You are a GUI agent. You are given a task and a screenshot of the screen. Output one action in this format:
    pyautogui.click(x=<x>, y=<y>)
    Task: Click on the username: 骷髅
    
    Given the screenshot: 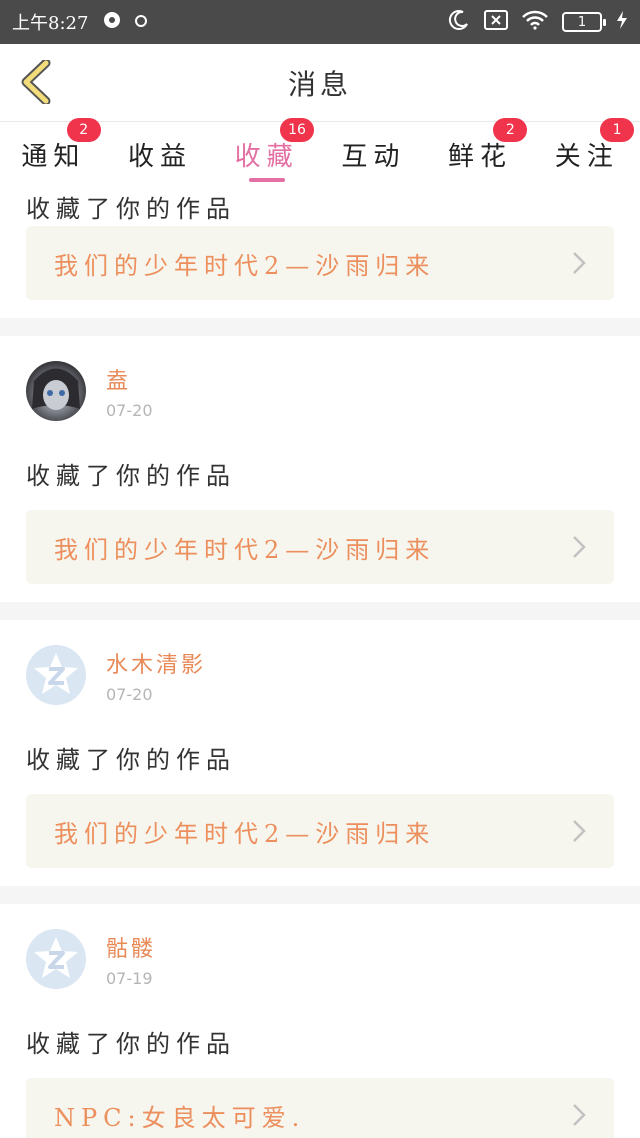 What is the action you would take?
    pyautogui.click(x=131, y=947)
    